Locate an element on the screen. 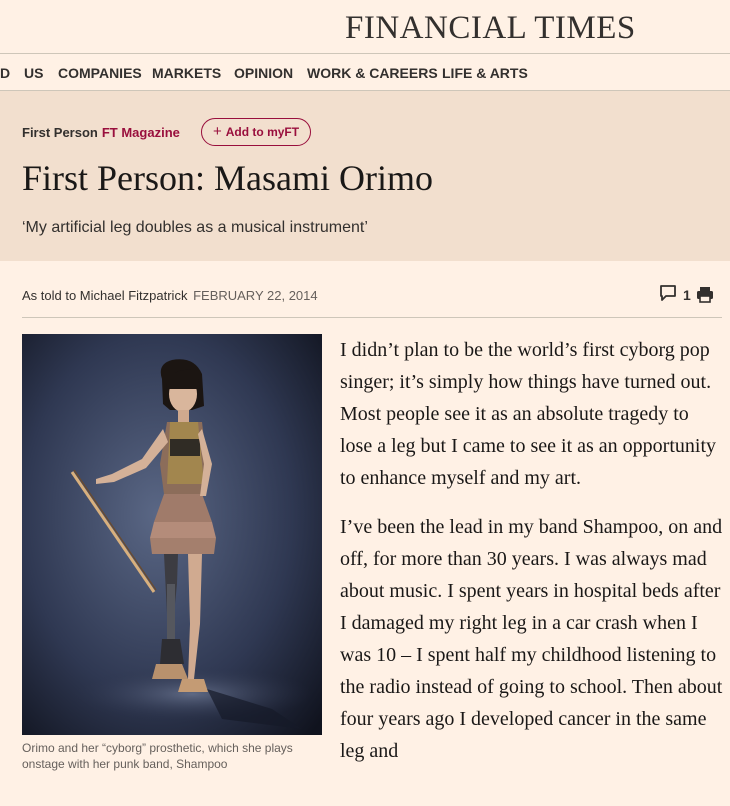 The image size is (730, 806). add-to-myft-label: Add to myFT is located at coordinates (262, 132).